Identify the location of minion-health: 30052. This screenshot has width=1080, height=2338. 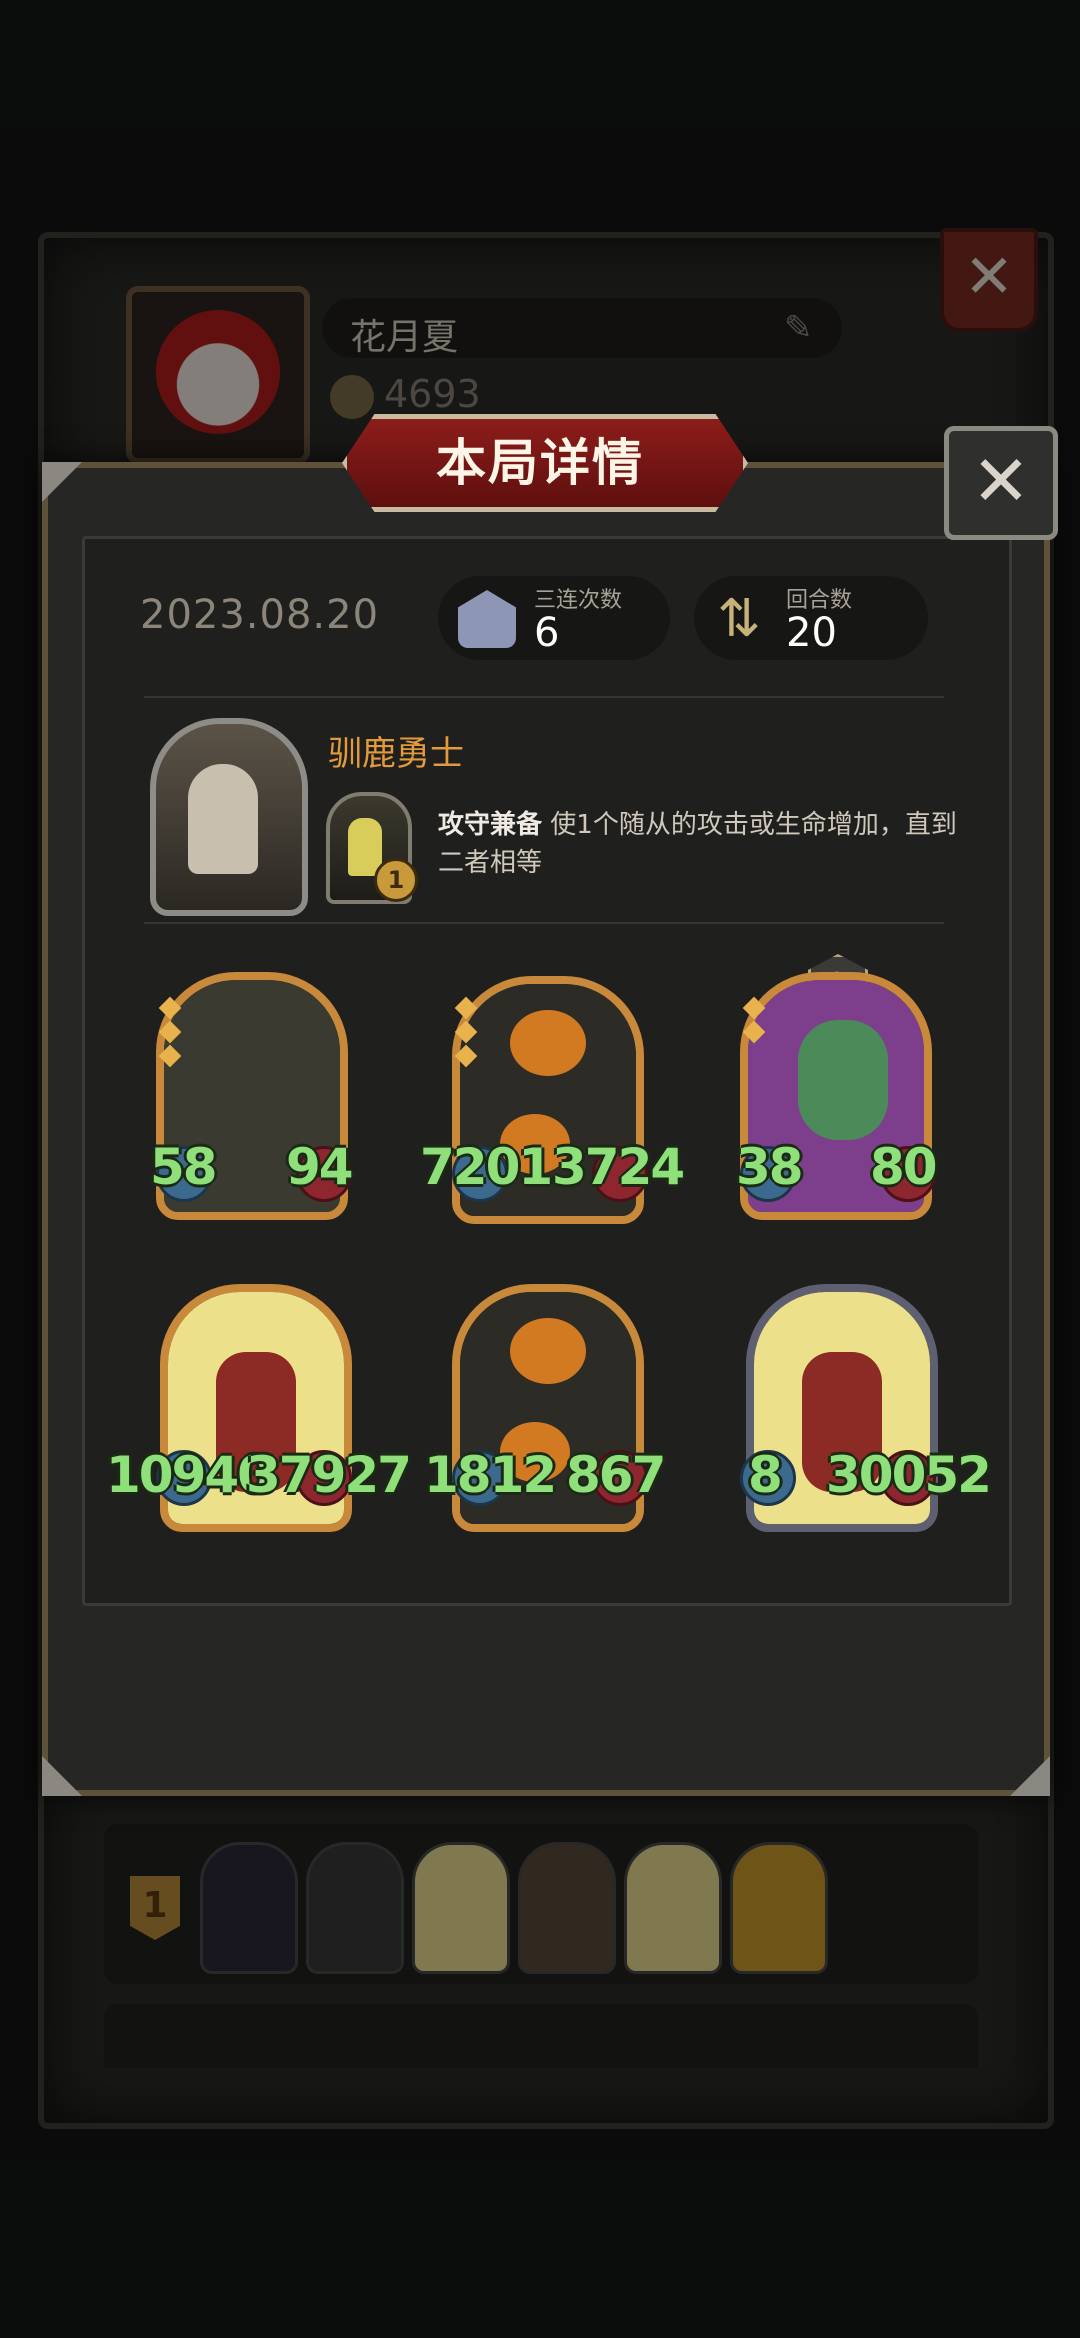
(909, 1475).